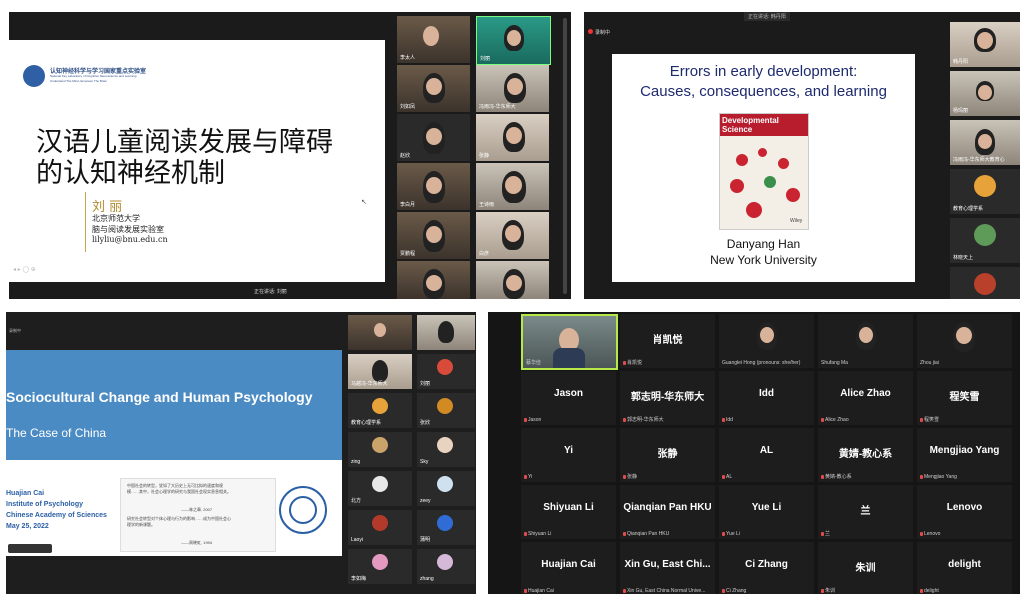  What do you see at coordinates (380, 566) in the screenshot?
I see `participant-tile: 李如梅` at bounding box center [380, 566].